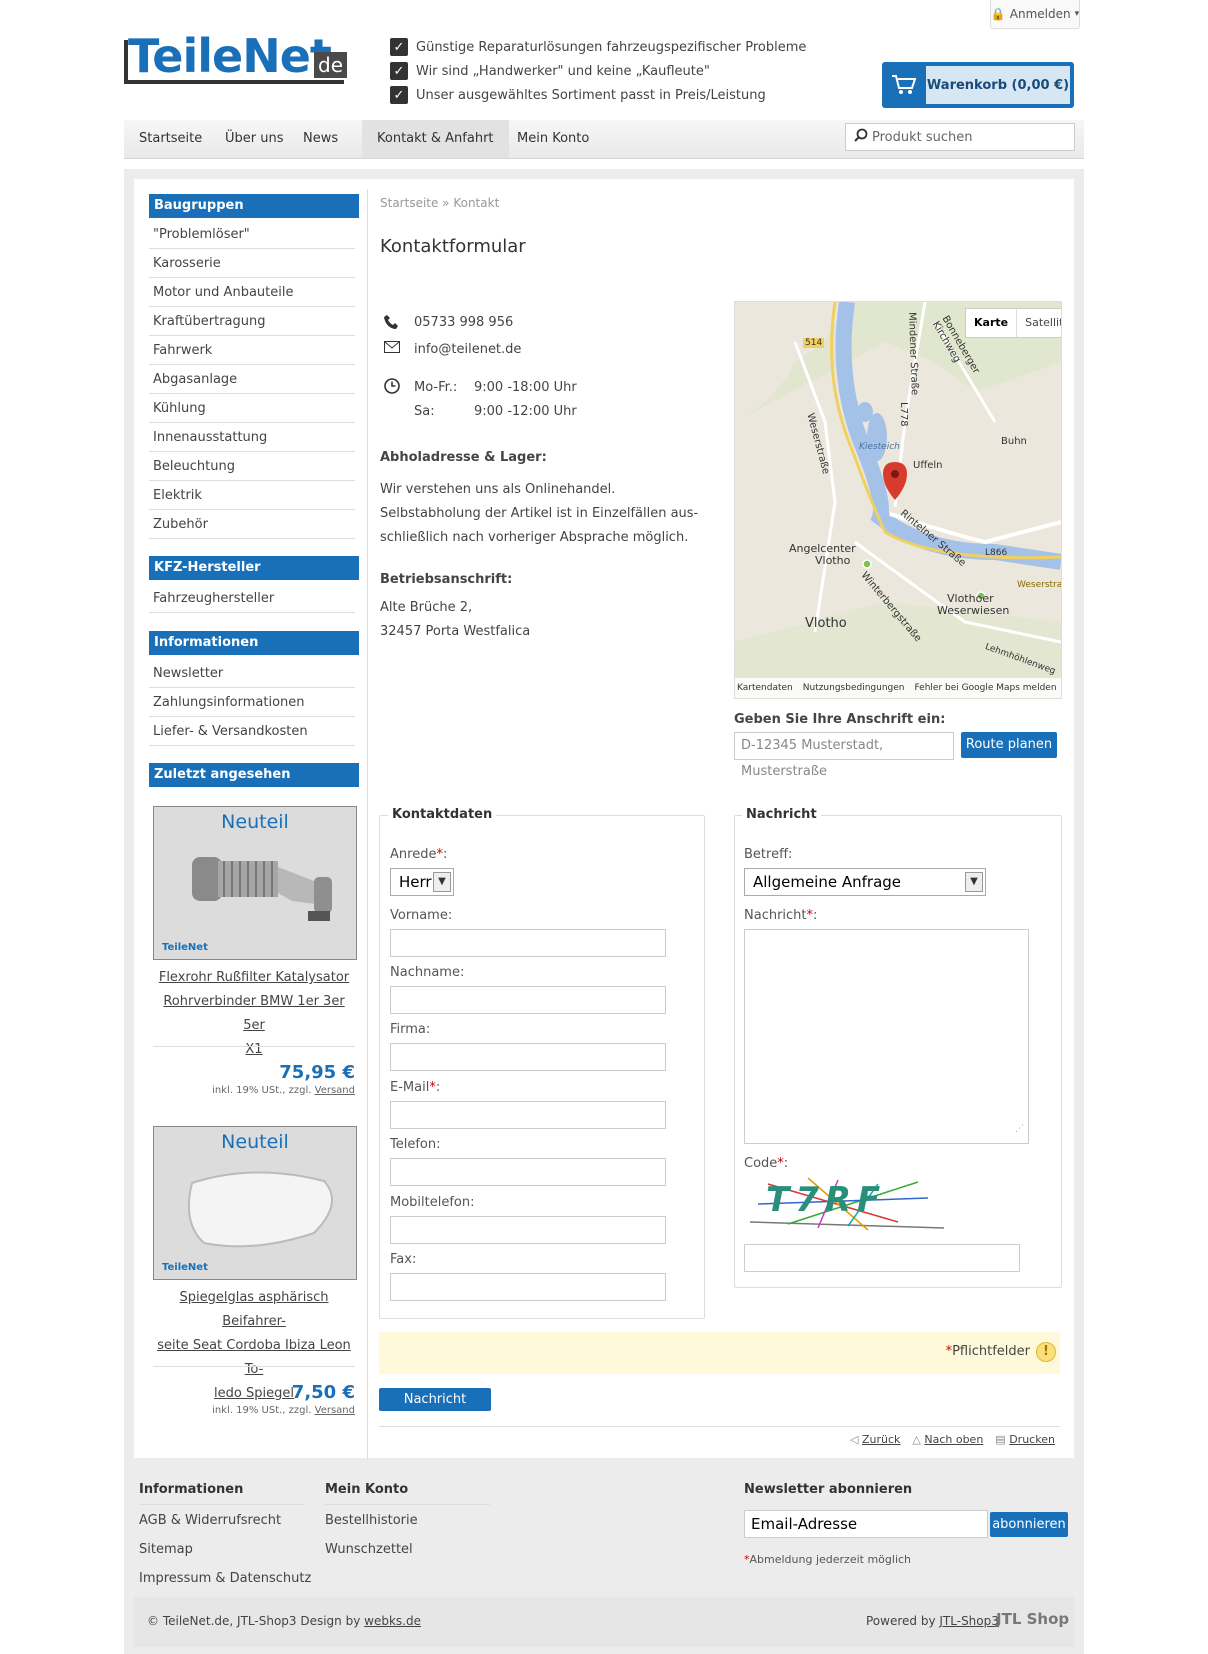 The image size is (1208, 1654). What do you see at coordinates (781, 814) in the screenshot?
I see `message-legend: Nachricht` at bounding box center [781, 814].